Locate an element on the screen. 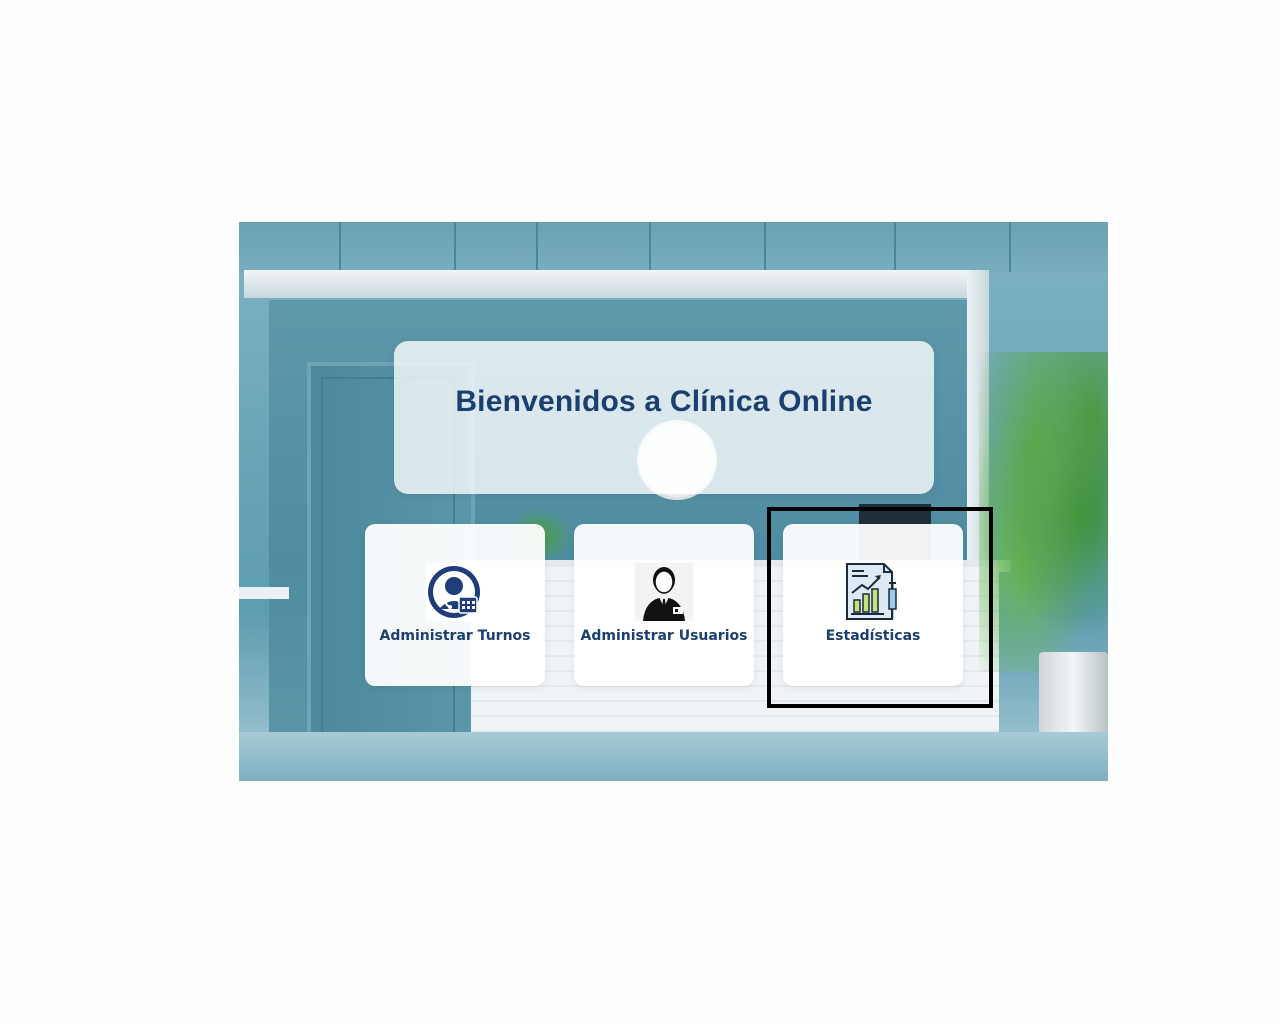 The height and width of the screenshot is (1024, 1280). stats-report-icon is located at coordinates (873, 592).